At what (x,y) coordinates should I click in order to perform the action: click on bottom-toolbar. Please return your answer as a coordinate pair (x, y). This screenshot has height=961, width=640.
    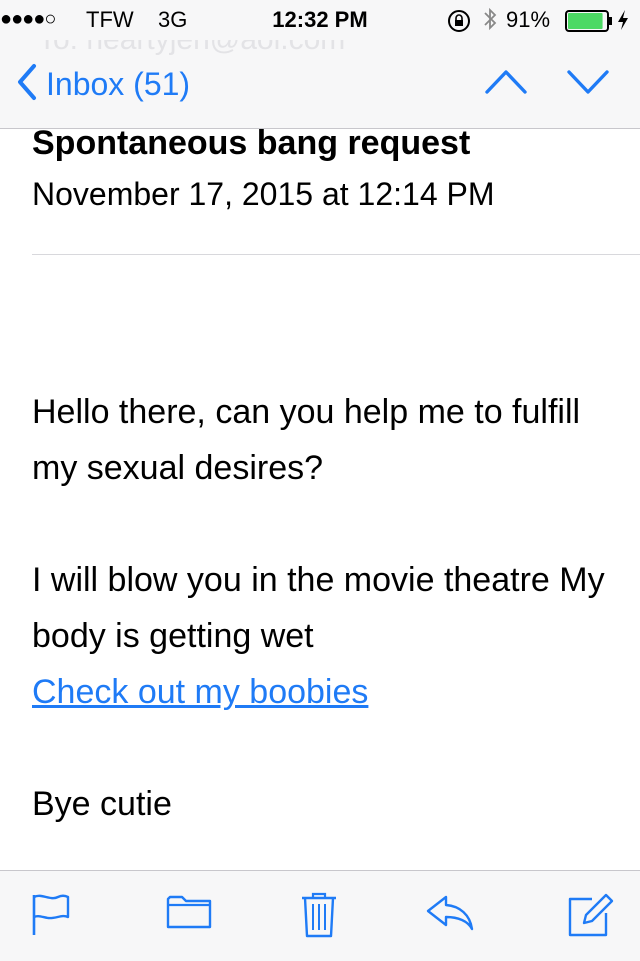
    Looking at the image, I should click on (320, 915).